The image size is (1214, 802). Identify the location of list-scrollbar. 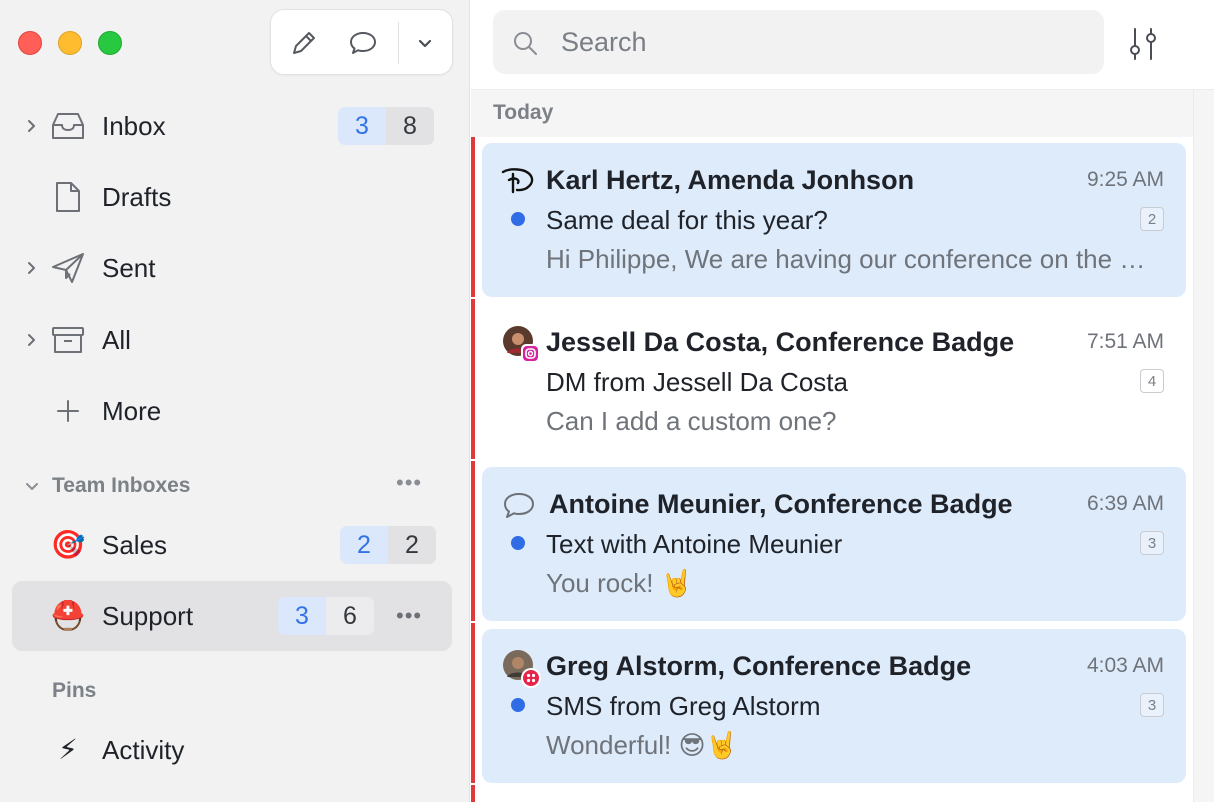
(1203, 446).